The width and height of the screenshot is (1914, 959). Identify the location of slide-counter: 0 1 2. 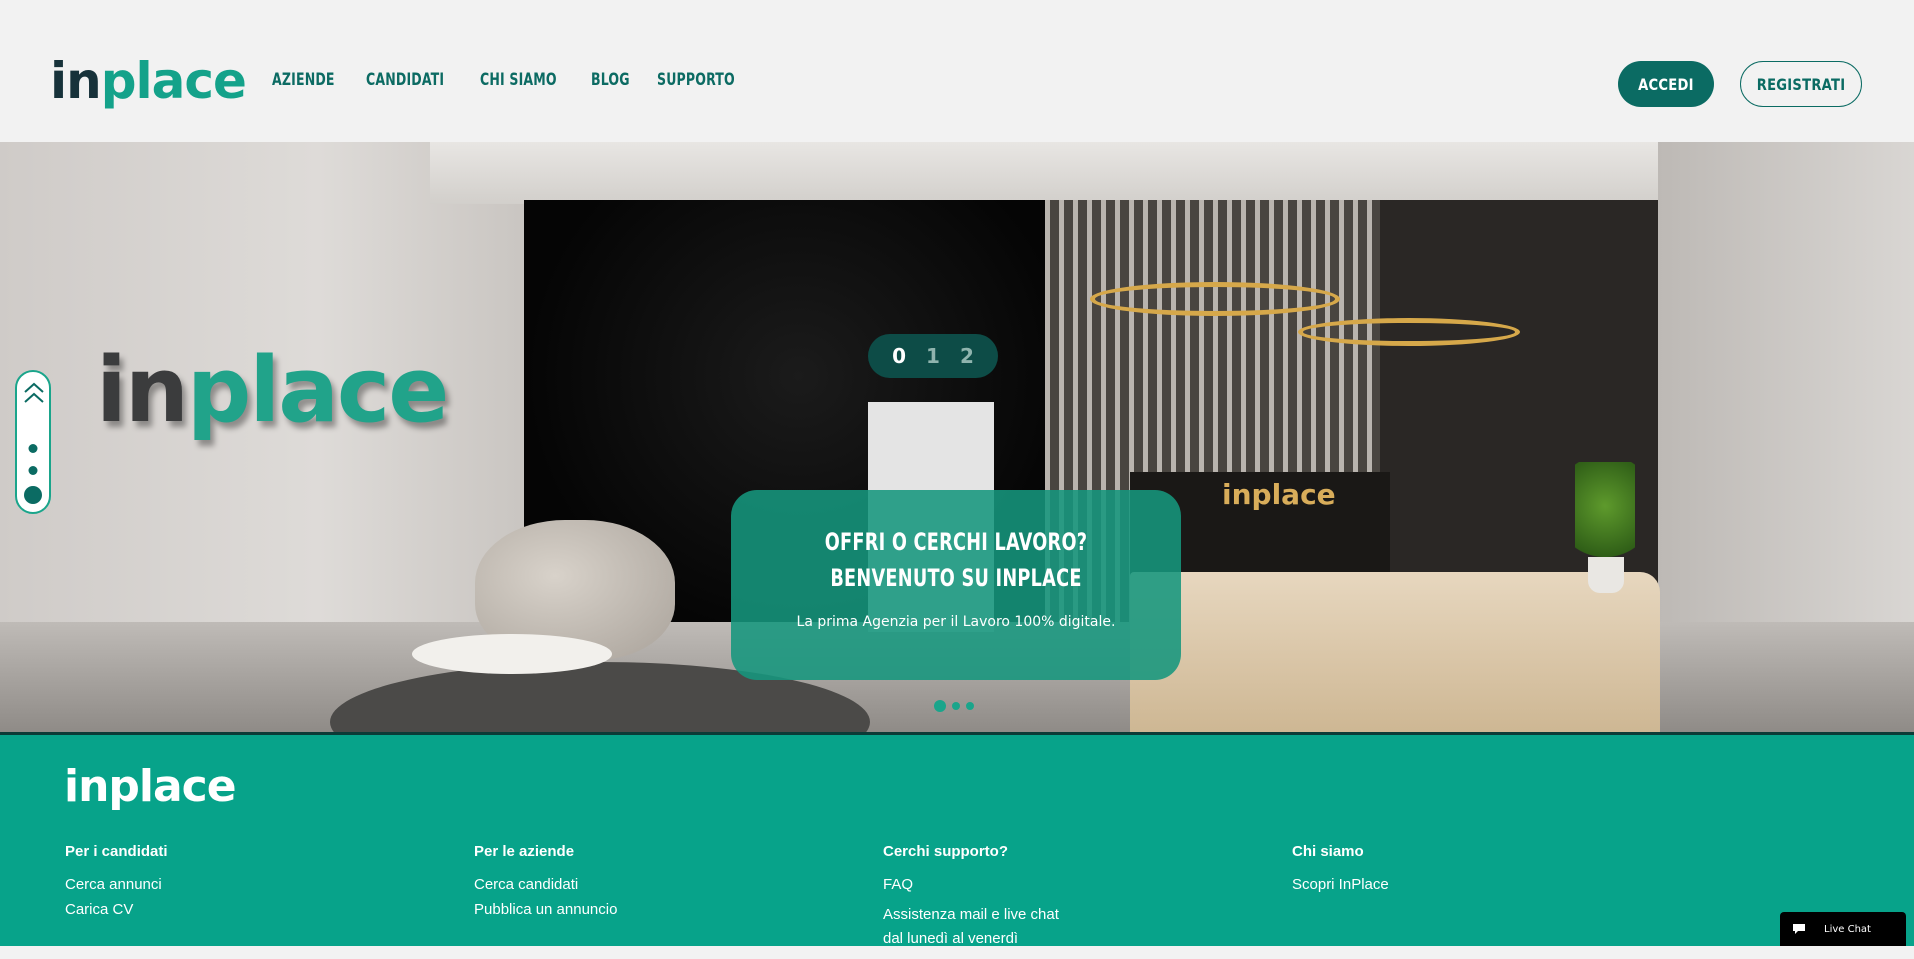
(933, 356).